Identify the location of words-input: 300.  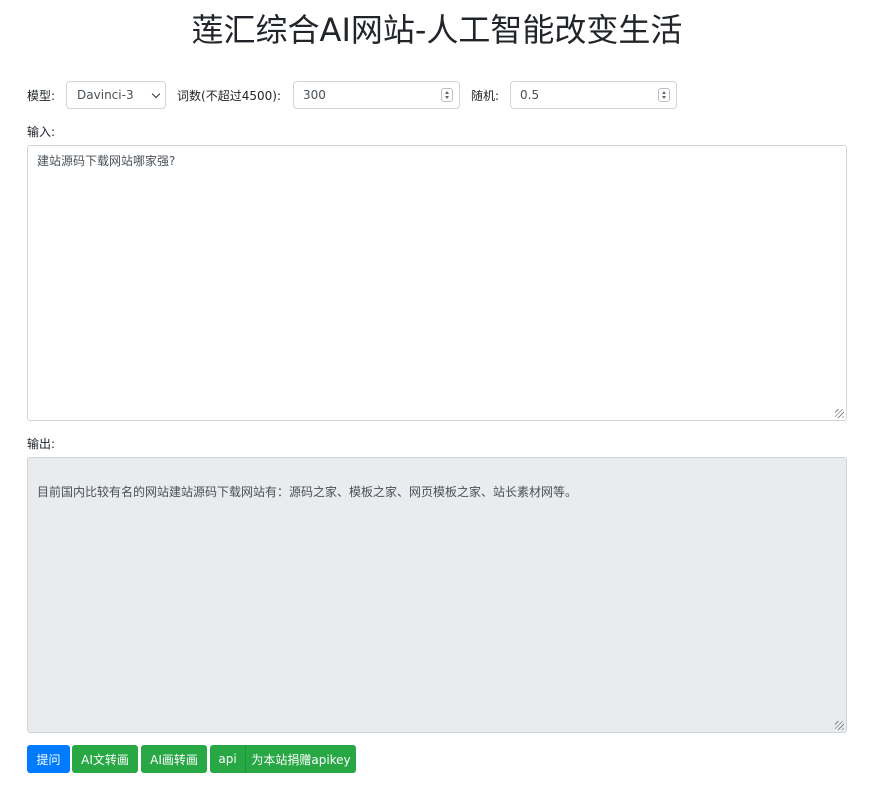
(376, 95).